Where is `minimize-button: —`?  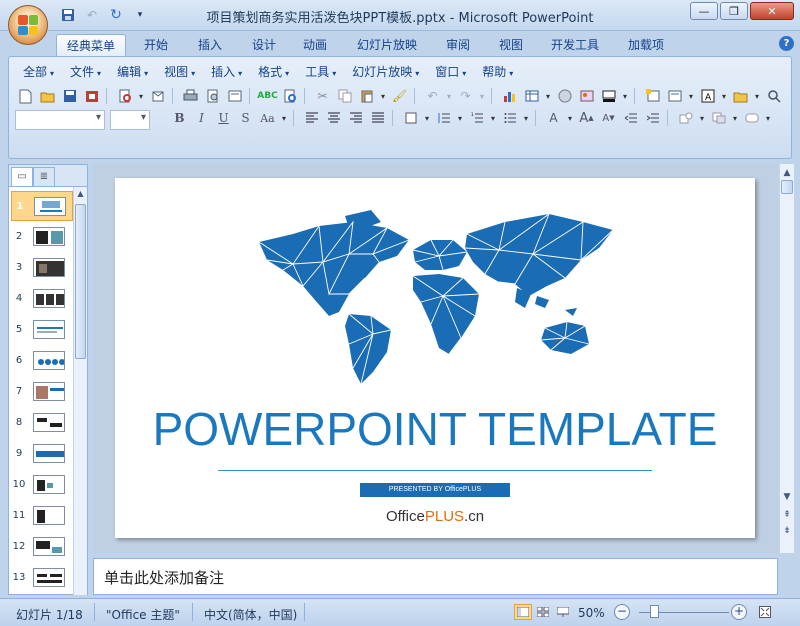
minimize-button: — is located at coordinates (704, 11).